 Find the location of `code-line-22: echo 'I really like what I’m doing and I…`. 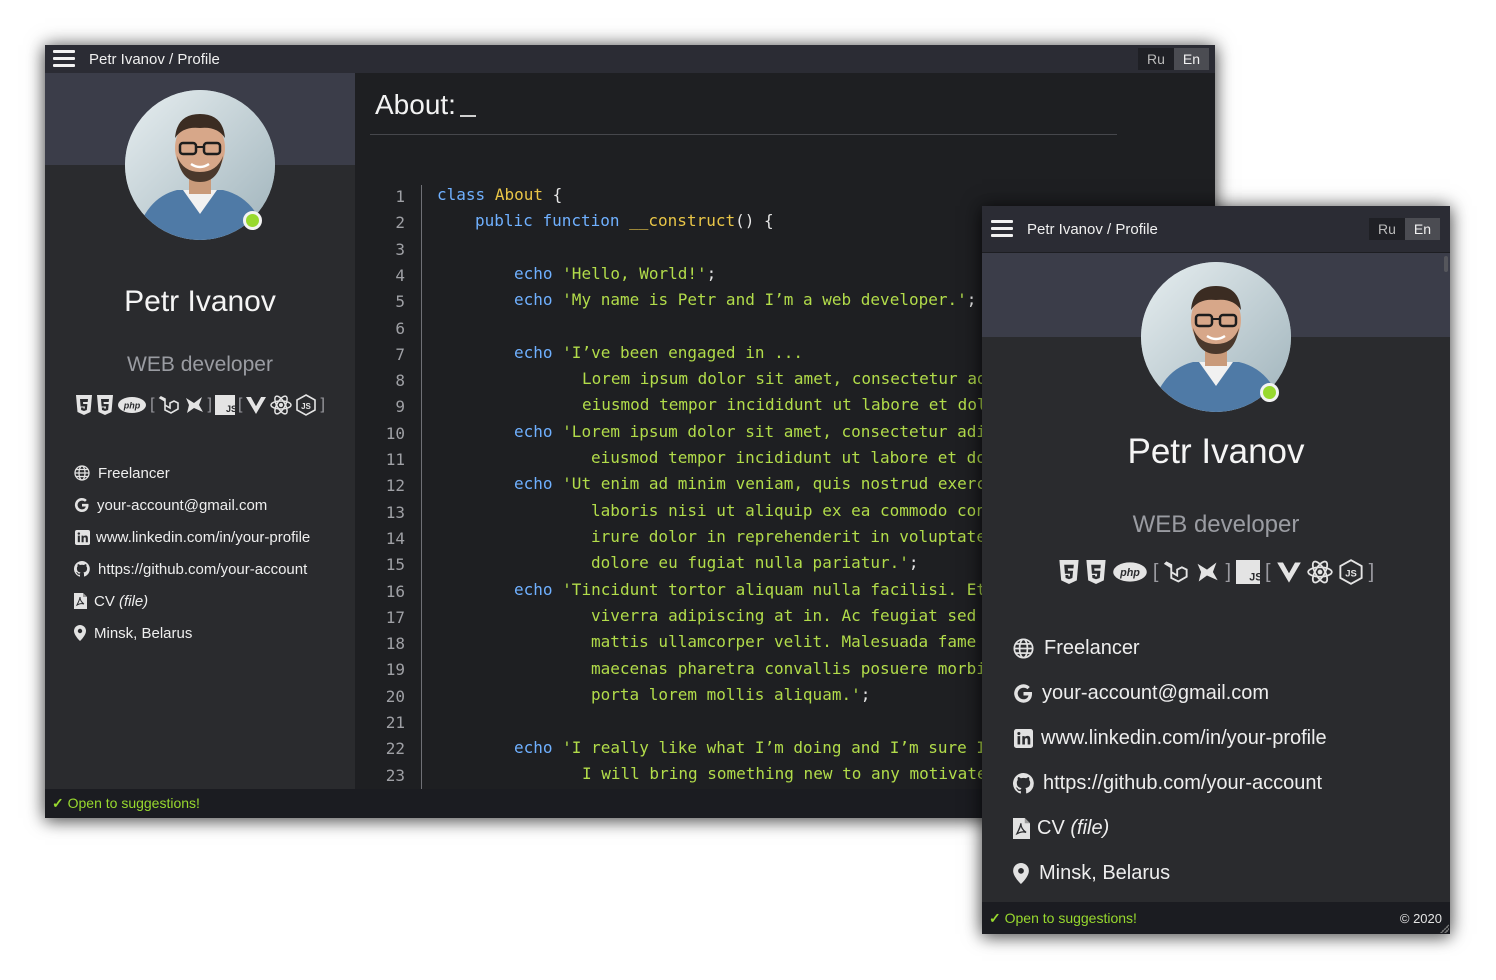

code-line-22: echo 'I really like what I’m doing and I… is located at coordinates (749, 747).